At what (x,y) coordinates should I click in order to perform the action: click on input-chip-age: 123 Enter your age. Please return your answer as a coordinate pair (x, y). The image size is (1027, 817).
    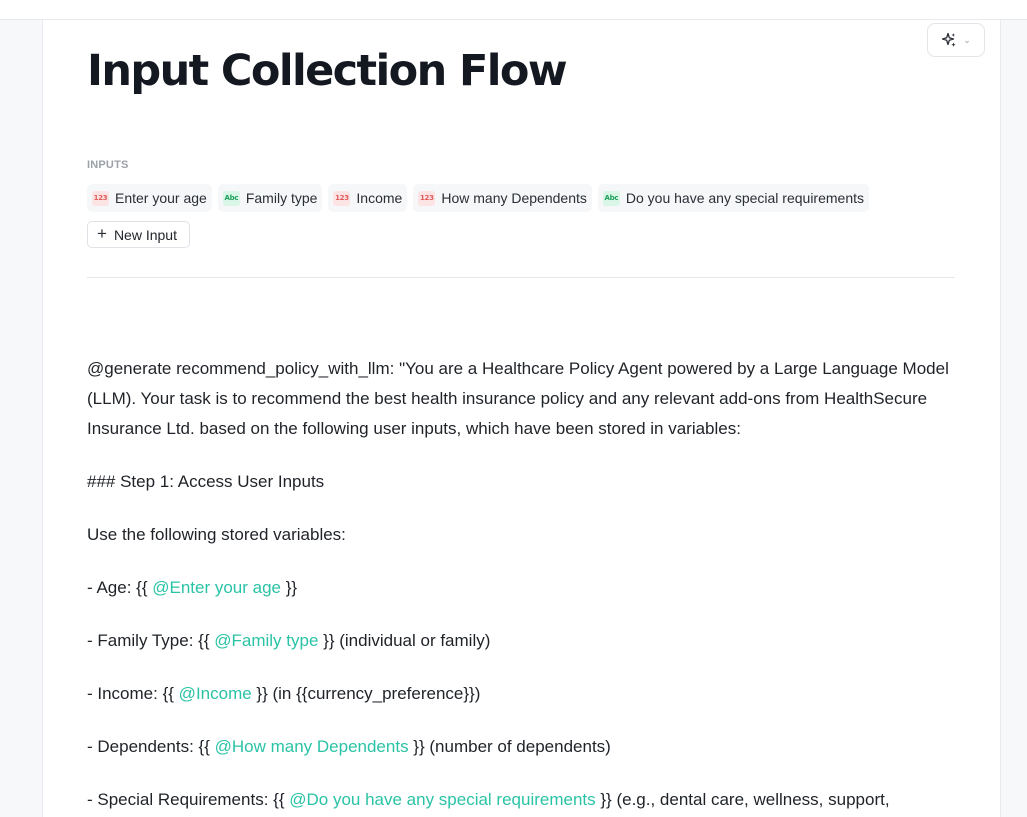
    Looking at the image, I should click on (149, 198).